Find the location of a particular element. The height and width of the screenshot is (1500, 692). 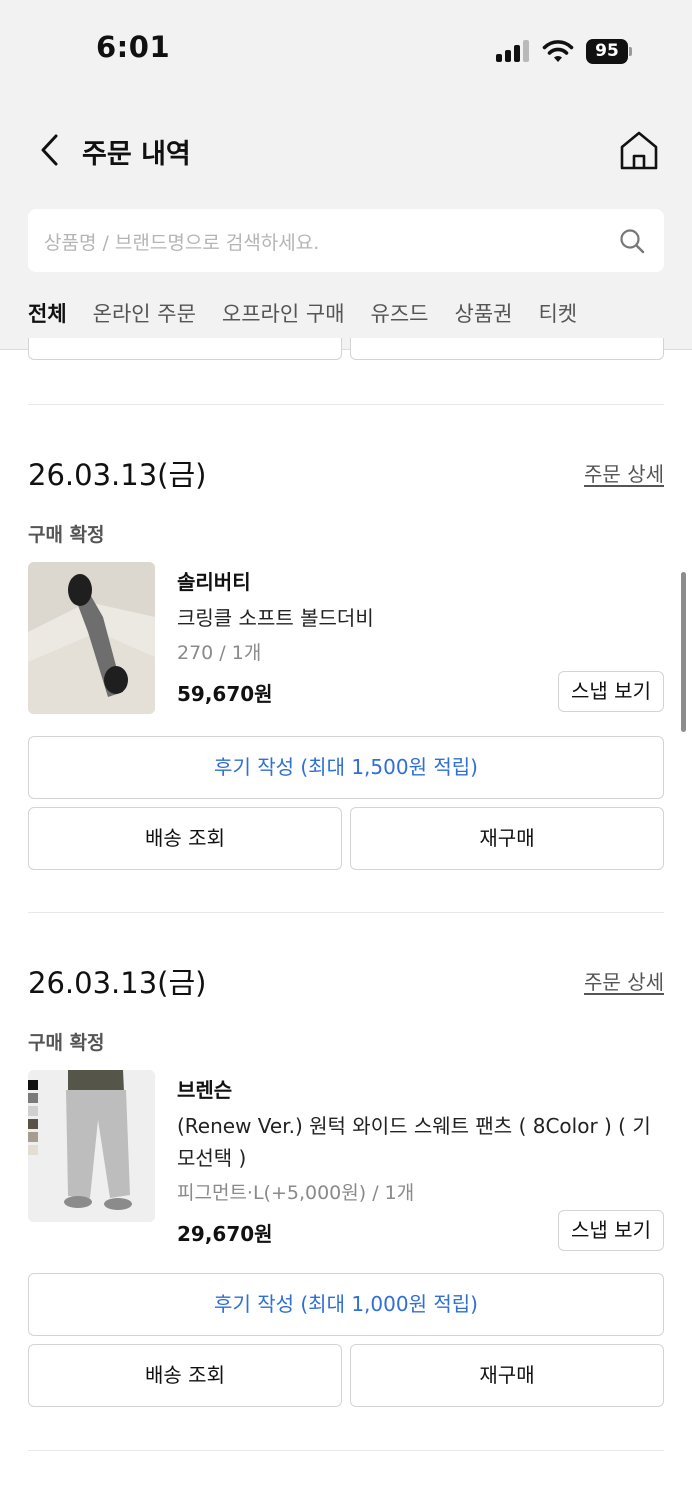

write-review-button: 후기 작성 (최대 1,000원 적립) is located at coordinates (346, 1304).